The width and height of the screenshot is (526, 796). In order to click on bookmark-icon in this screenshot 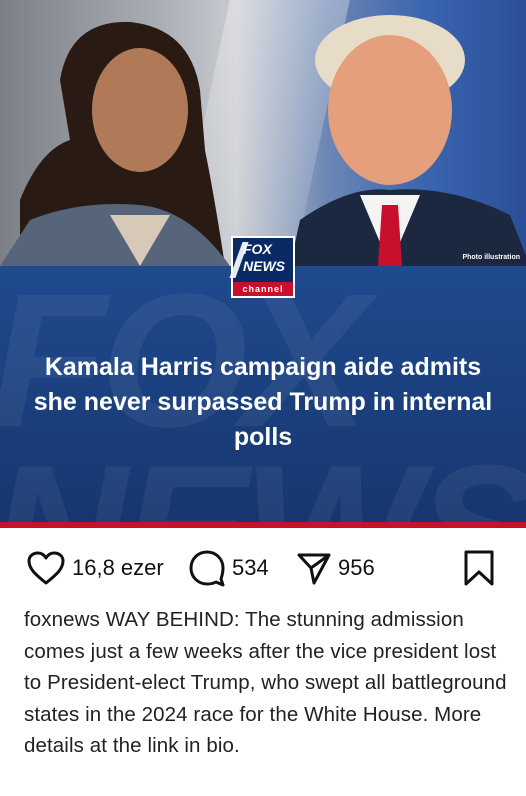, I will do `click(479, 568)`.